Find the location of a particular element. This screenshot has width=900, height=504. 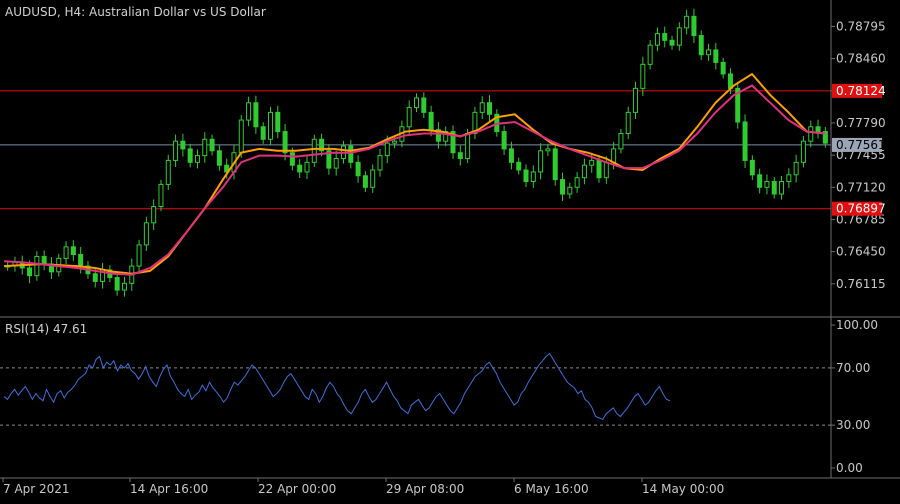

time-tick-label: 29 Apr 08:00 is located at coordinates (425, 489).